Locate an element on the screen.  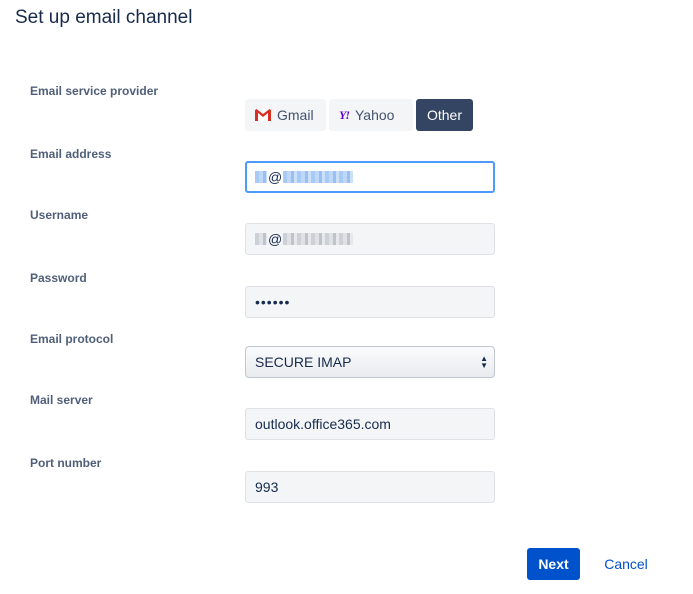
email-address-field: @ is located at coordinates (370, 177).